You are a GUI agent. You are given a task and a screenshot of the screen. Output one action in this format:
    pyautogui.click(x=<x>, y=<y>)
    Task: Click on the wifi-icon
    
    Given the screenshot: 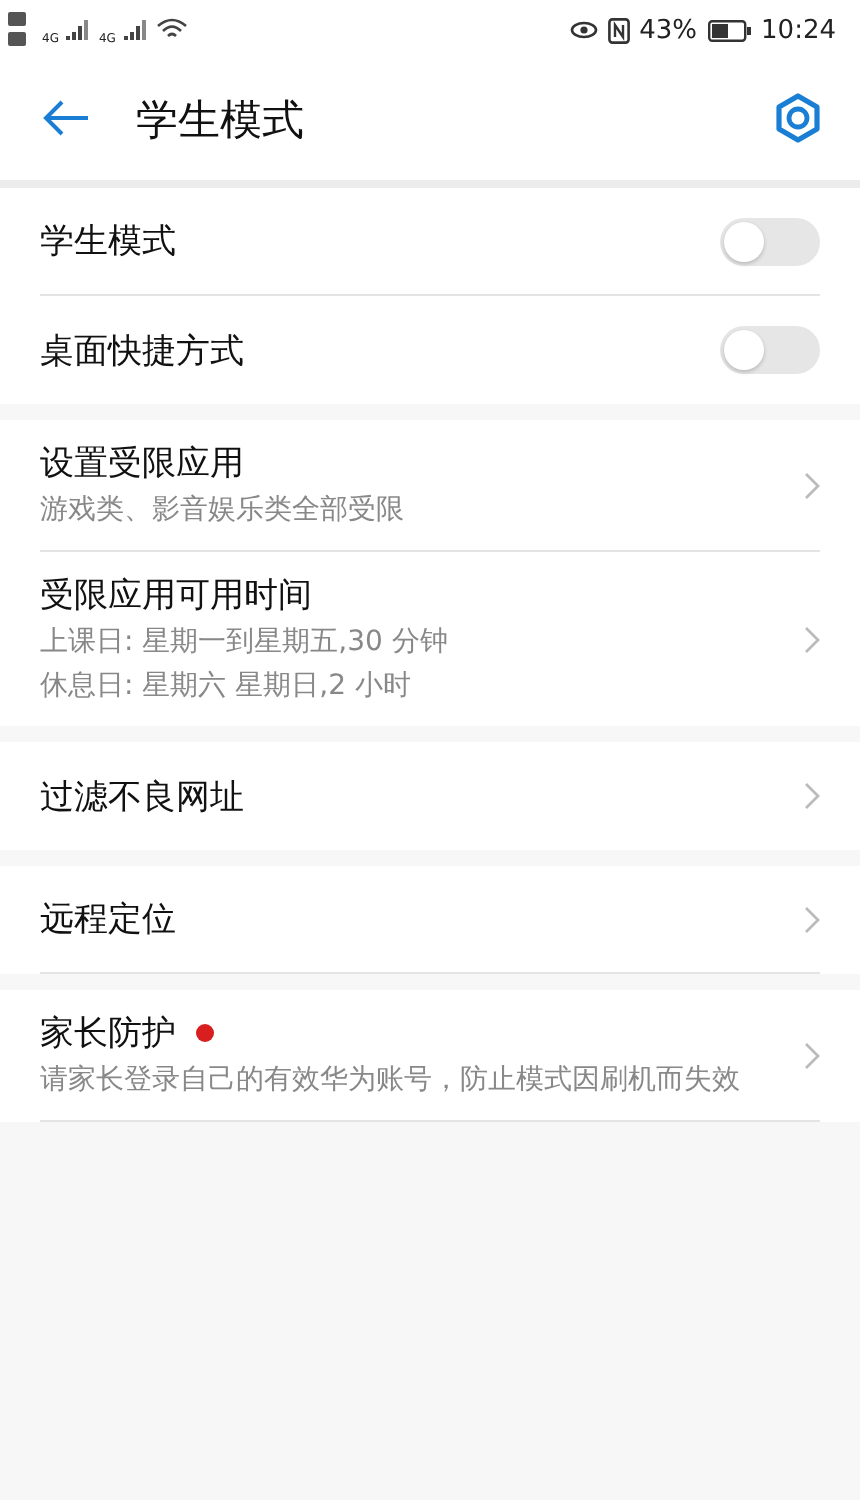 What is the action you would take?
    pyautogui.click(x=171, y=30)
    